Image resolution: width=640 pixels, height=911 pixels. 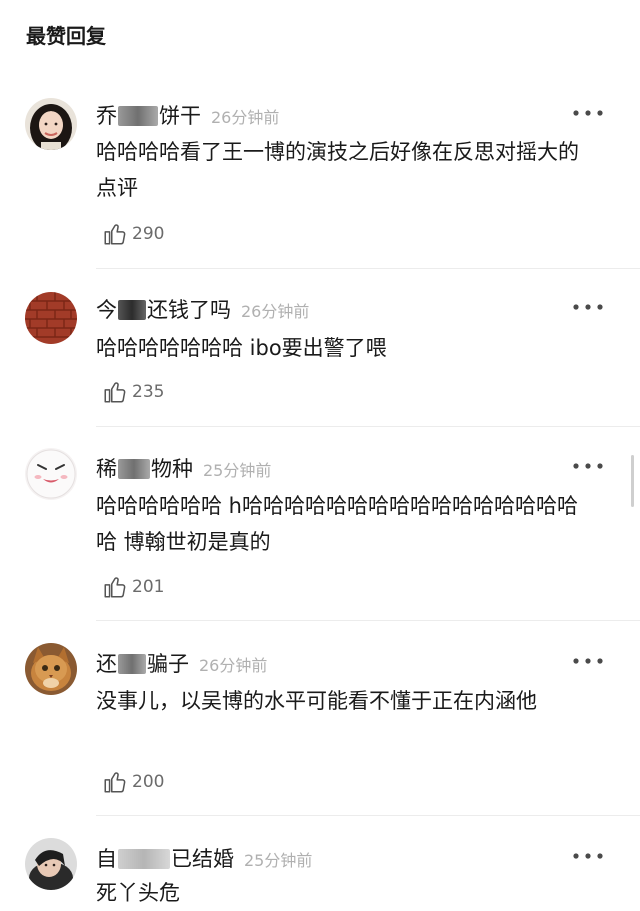 What do you see at coordinates (316, 701) in the screenshot?
I see `comment-text: 没事儿，以吴博的水平可能看不懂于正在内涵他` at bounding box center [316, 701].